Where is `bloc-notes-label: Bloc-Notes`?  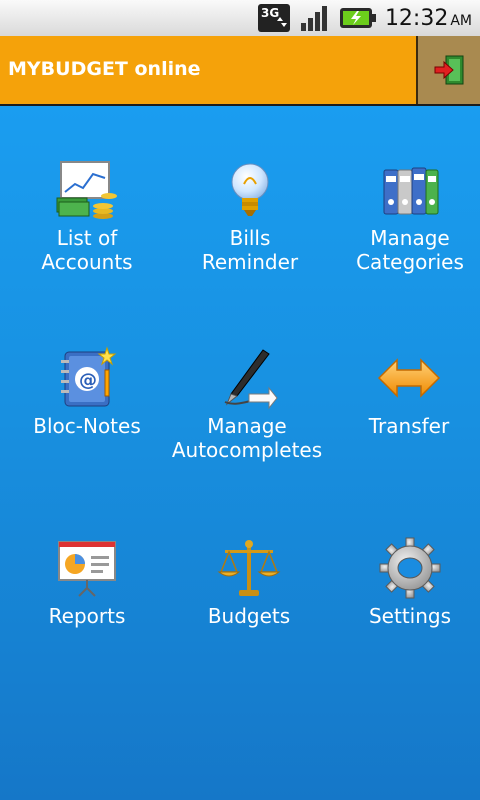 bloc-notes-label: Bloc-Notes is located at coordinates (87, 426).